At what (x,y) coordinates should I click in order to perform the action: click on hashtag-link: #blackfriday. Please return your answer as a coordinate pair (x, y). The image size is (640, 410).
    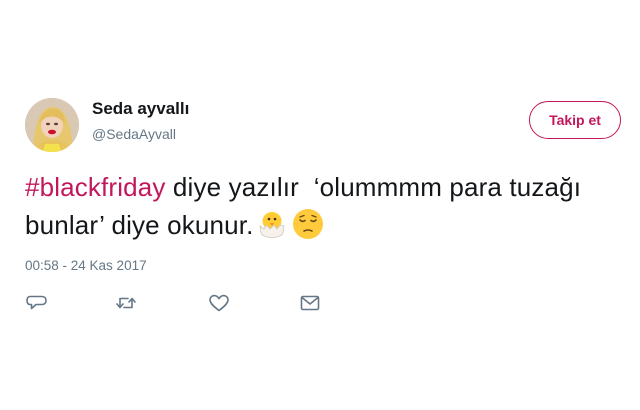
    Looking at the image, I should click on (95, 187).